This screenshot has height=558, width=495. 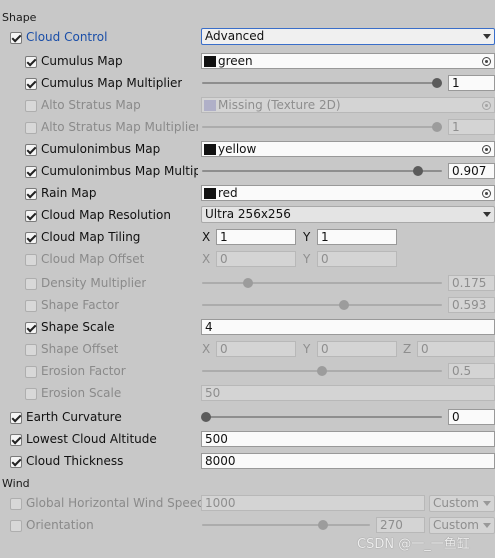 I want to click on rain-map-checkbox, so click(x=31, y=194).